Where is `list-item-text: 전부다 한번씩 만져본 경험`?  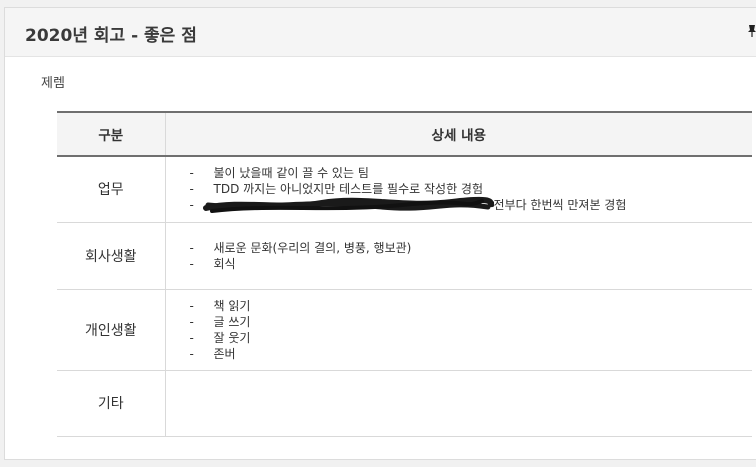 list-item-text: 전부다 한번씩 만져본 경험 is located at coordinates (560, 205).